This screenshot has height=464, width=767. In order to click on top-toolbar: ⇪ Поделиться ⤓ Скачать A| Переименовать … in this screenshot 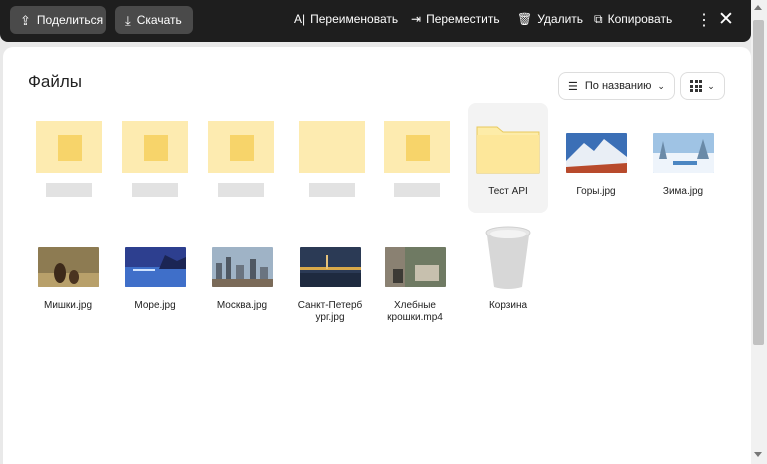, I will do `click(375, 21)`.